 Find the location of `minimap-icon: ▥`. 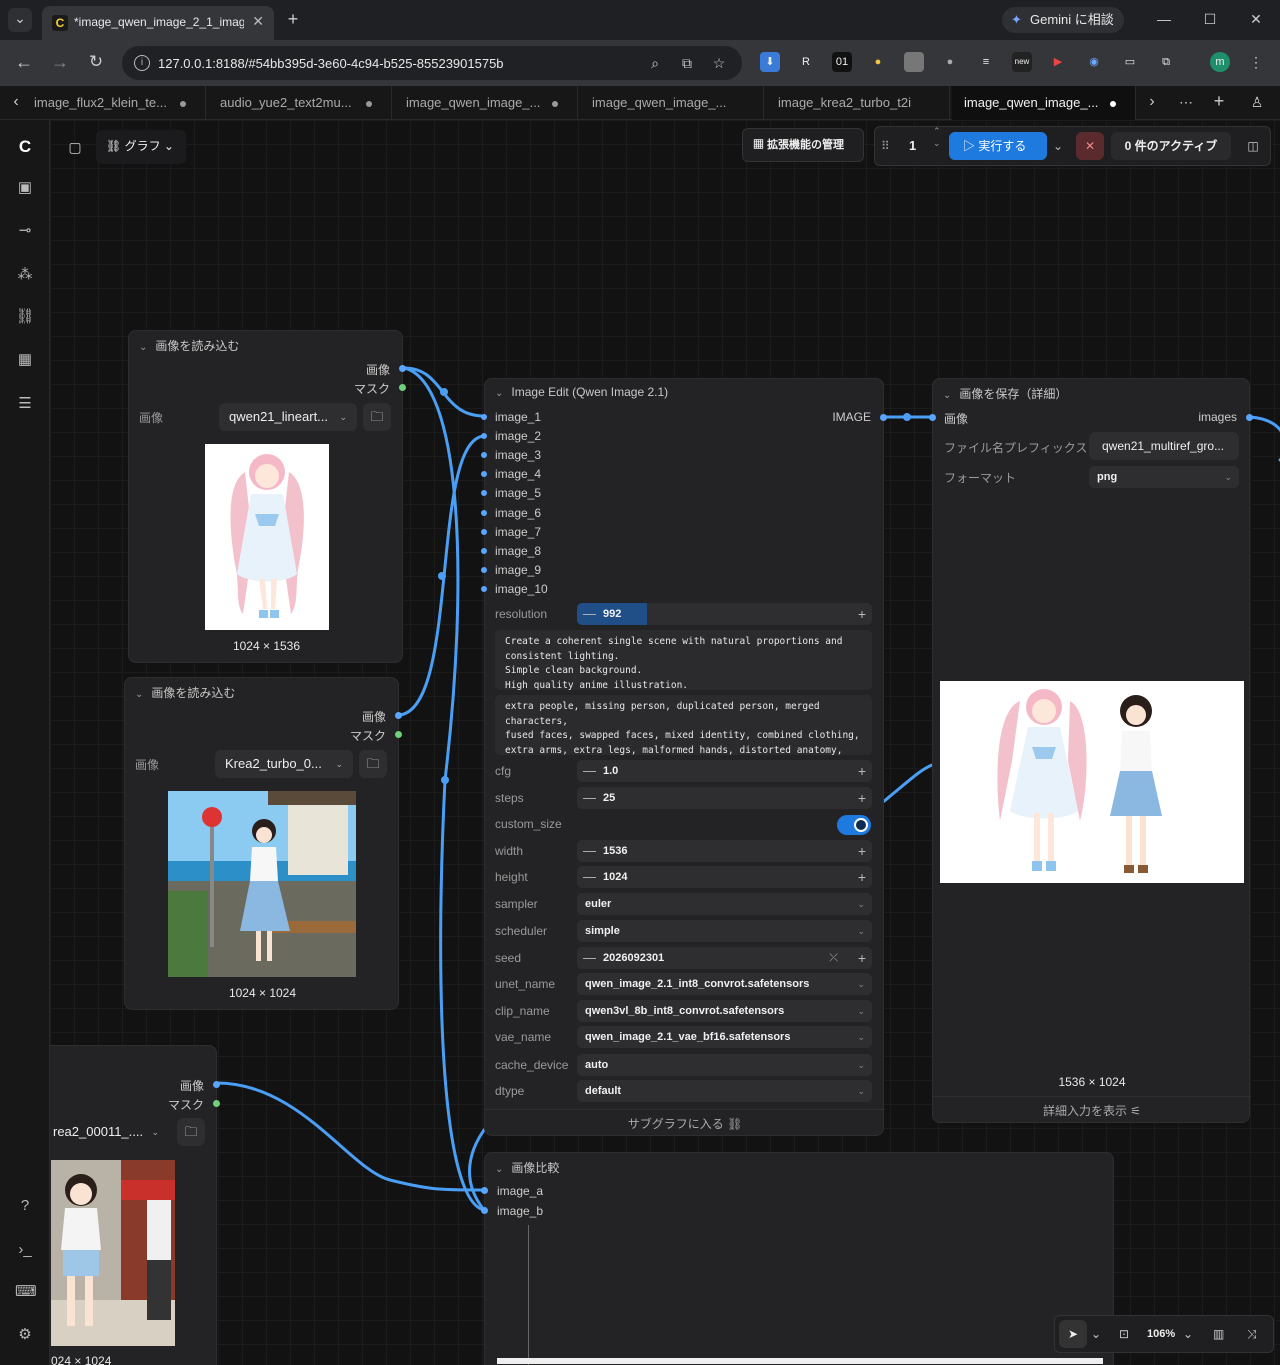

minimap-icon: ▥ is located at coordinates (1218, 1334).